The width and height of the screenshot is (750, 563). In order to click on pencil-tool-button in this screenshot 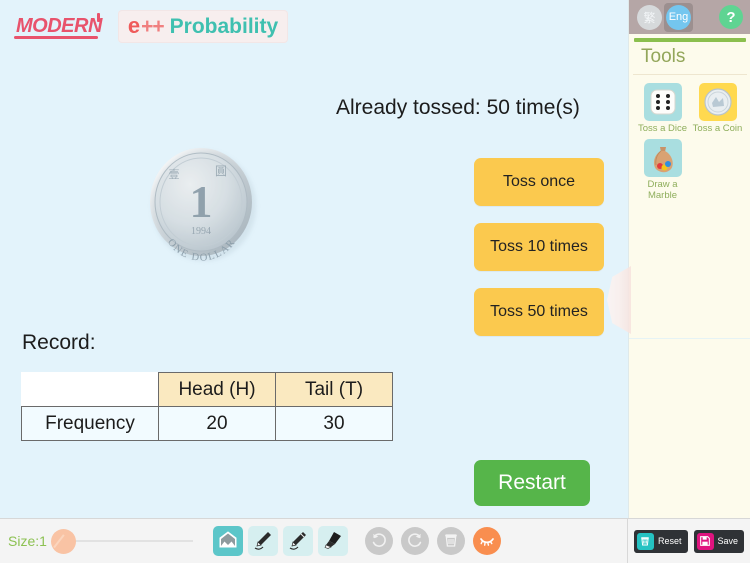, I will do `click(262, 541)`.